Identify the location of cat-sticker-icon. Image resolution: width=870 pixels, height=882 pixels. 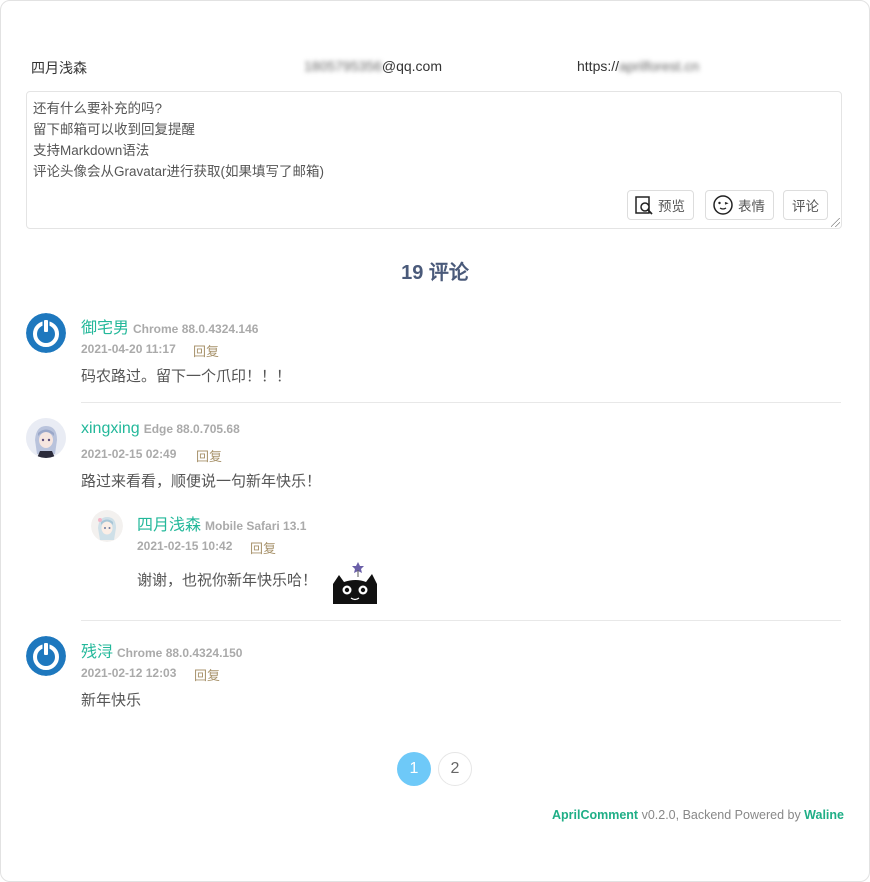
(355, 583).